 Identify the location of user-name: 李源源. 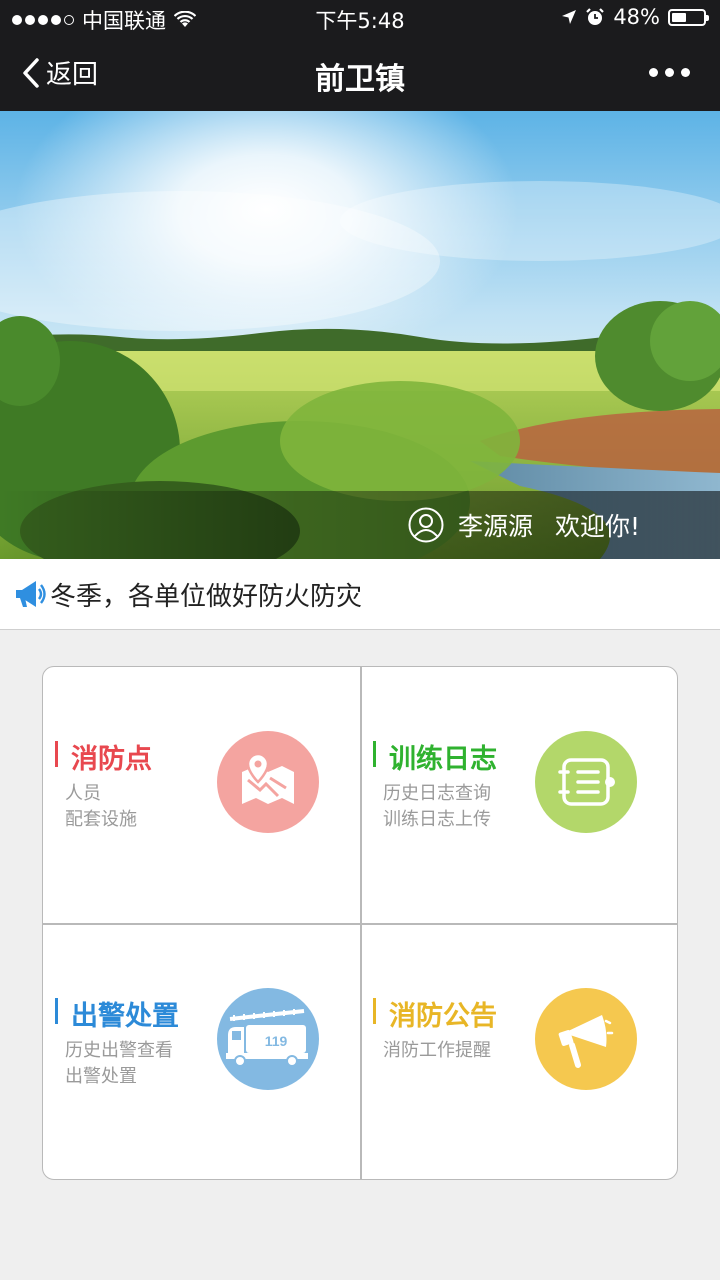
(495, 526).